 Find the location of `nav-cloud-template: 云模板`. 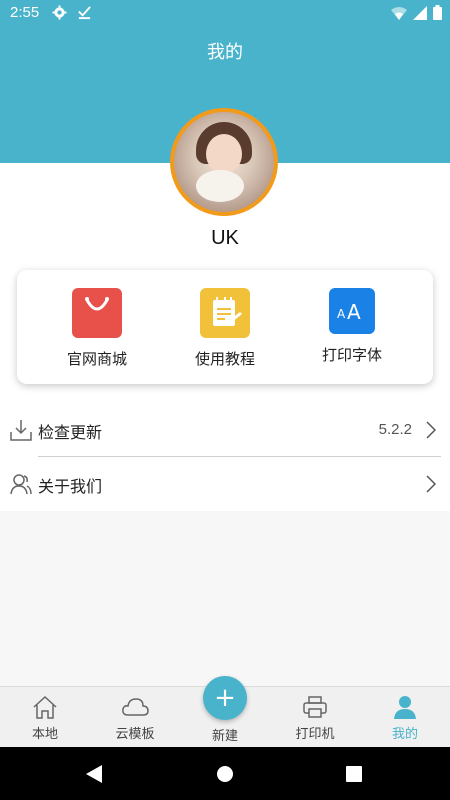

nav-cloud-template: 云模板 is located at coordinates (135, 718).